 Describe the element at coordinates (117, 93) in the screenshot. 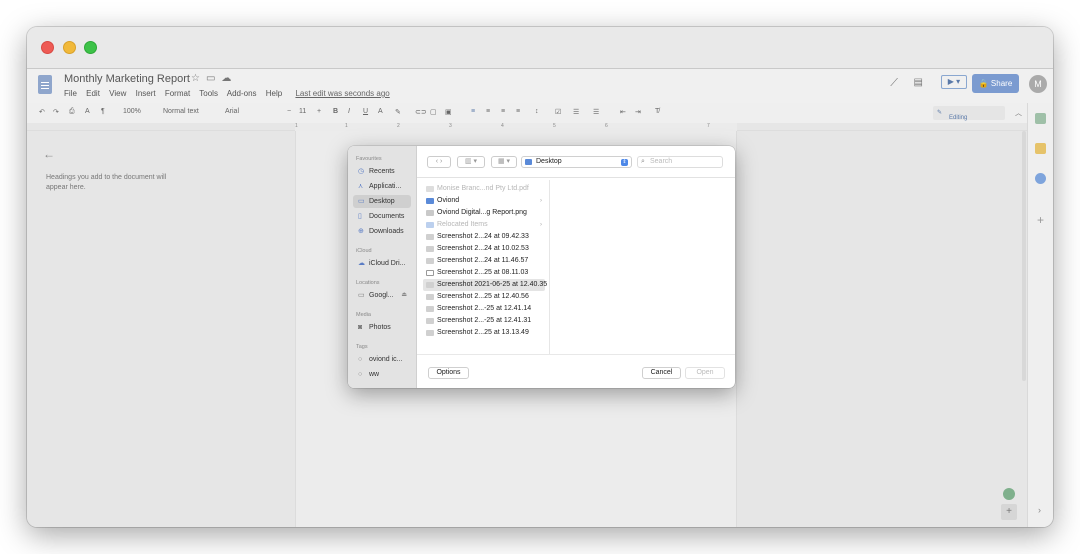

I see `menu-view: View` at that location.